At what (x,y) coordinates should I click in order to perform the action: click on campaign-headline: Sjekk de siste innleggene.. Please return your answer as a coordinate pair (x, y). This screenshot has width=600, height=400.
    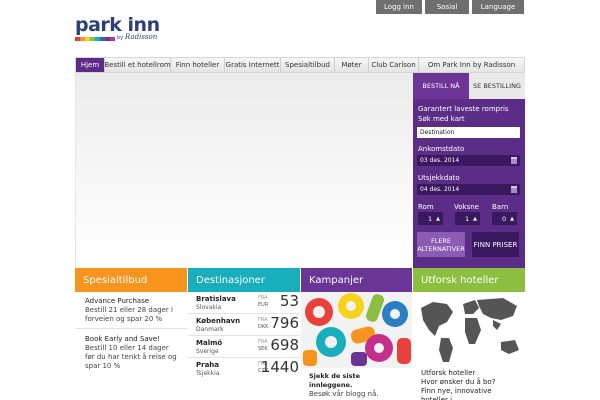
    Looking at the image, I should click on (356, 381).